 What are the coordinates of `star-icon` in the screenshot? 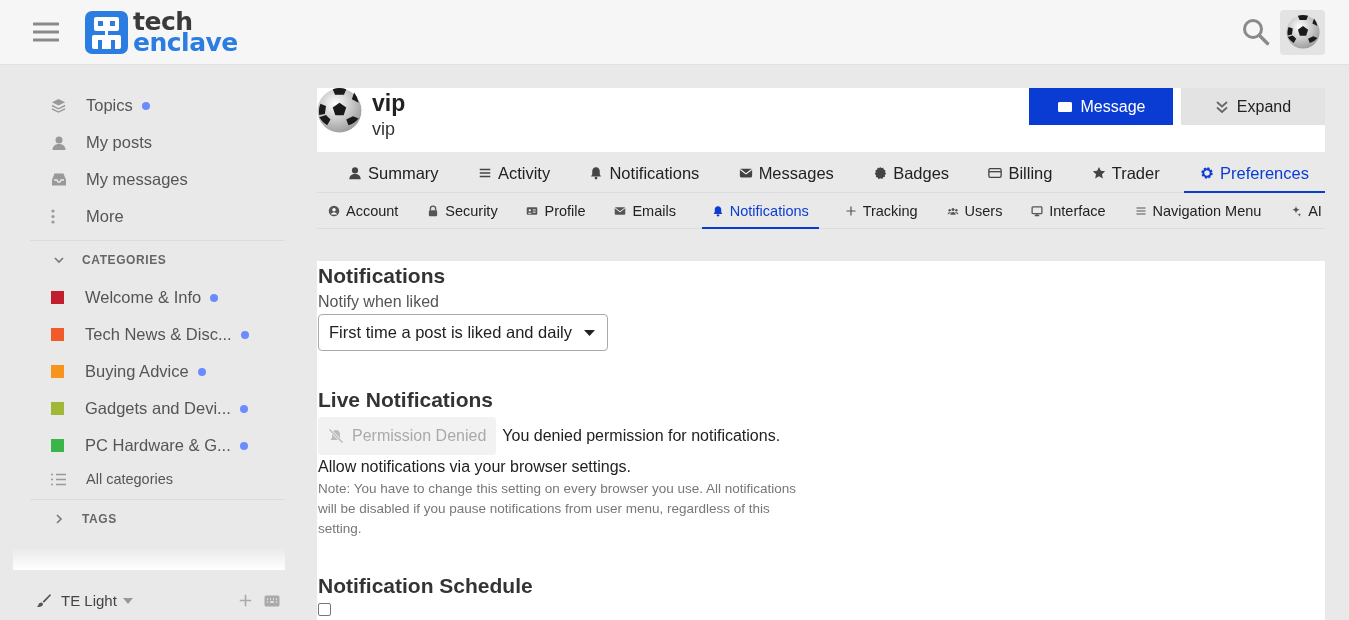 It's located at (1098, 173).